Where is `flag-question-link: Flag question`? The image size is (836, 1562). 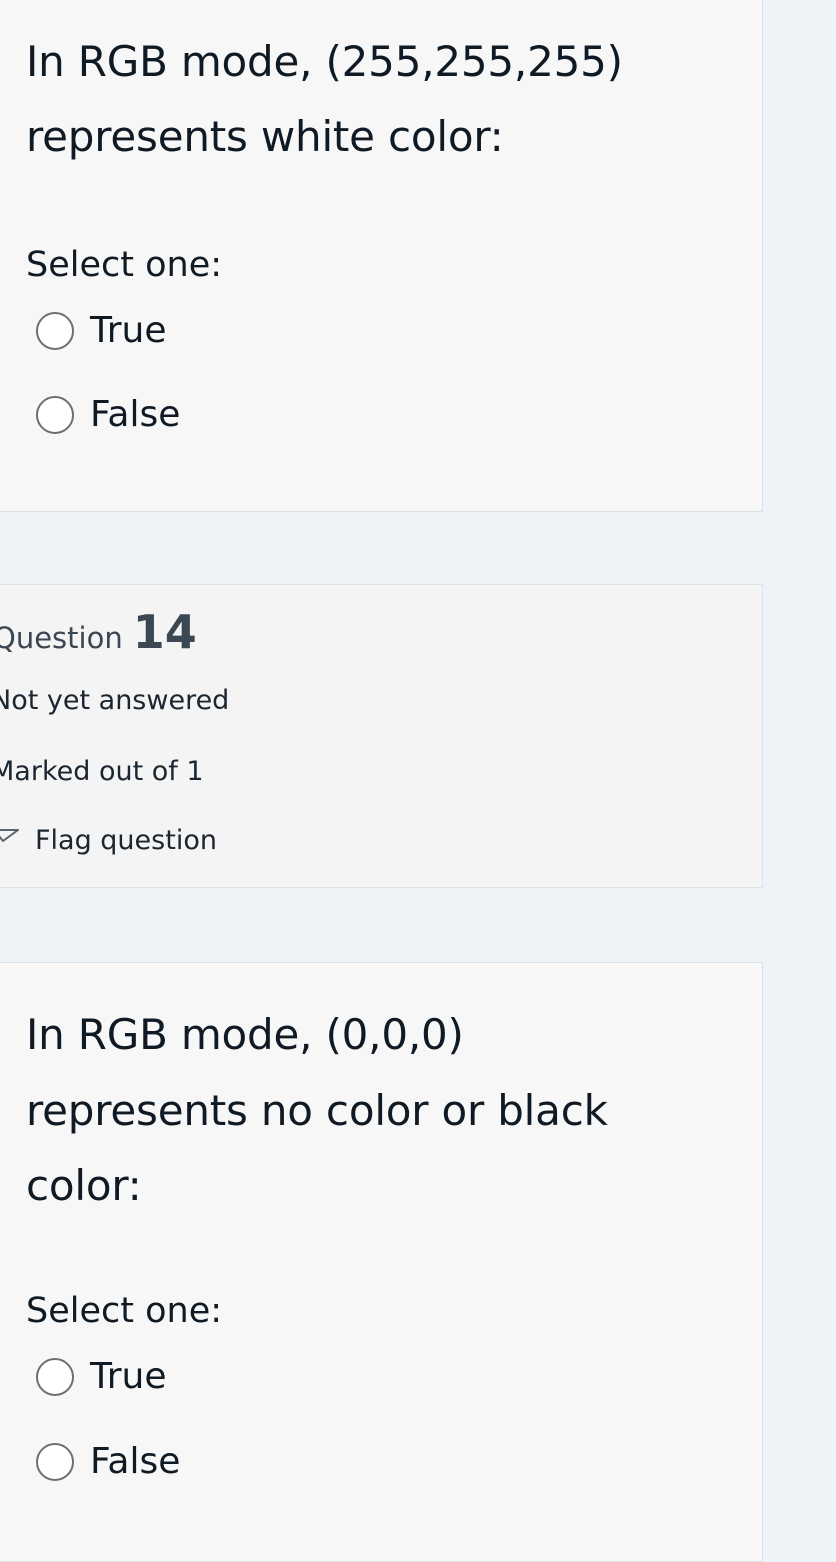 flag-question-link: Flag question is located at coordinates (108, 841).